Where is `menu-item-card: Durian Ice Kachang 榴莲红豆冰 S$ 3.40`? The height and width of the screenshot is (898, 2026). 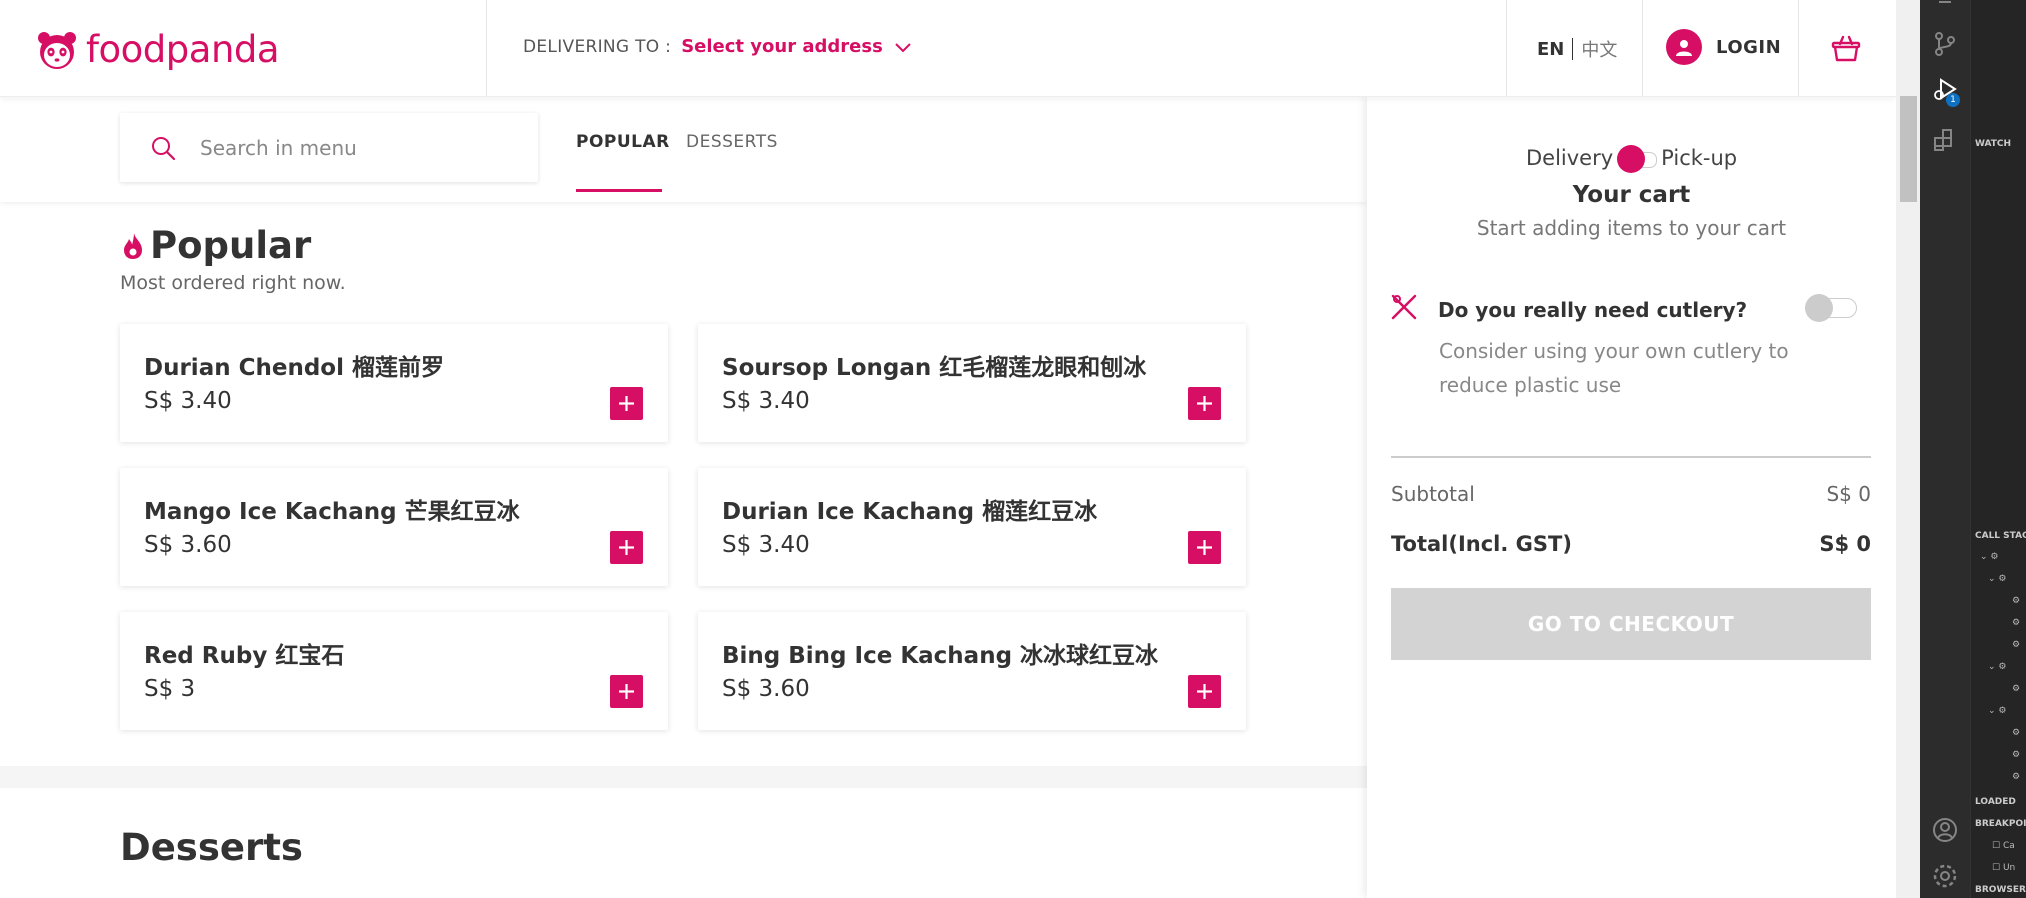
menu-item-card: Durian Ice Kachang 榴莲红豆冰 S$ 3.40 is located at coordinates (972, 527).